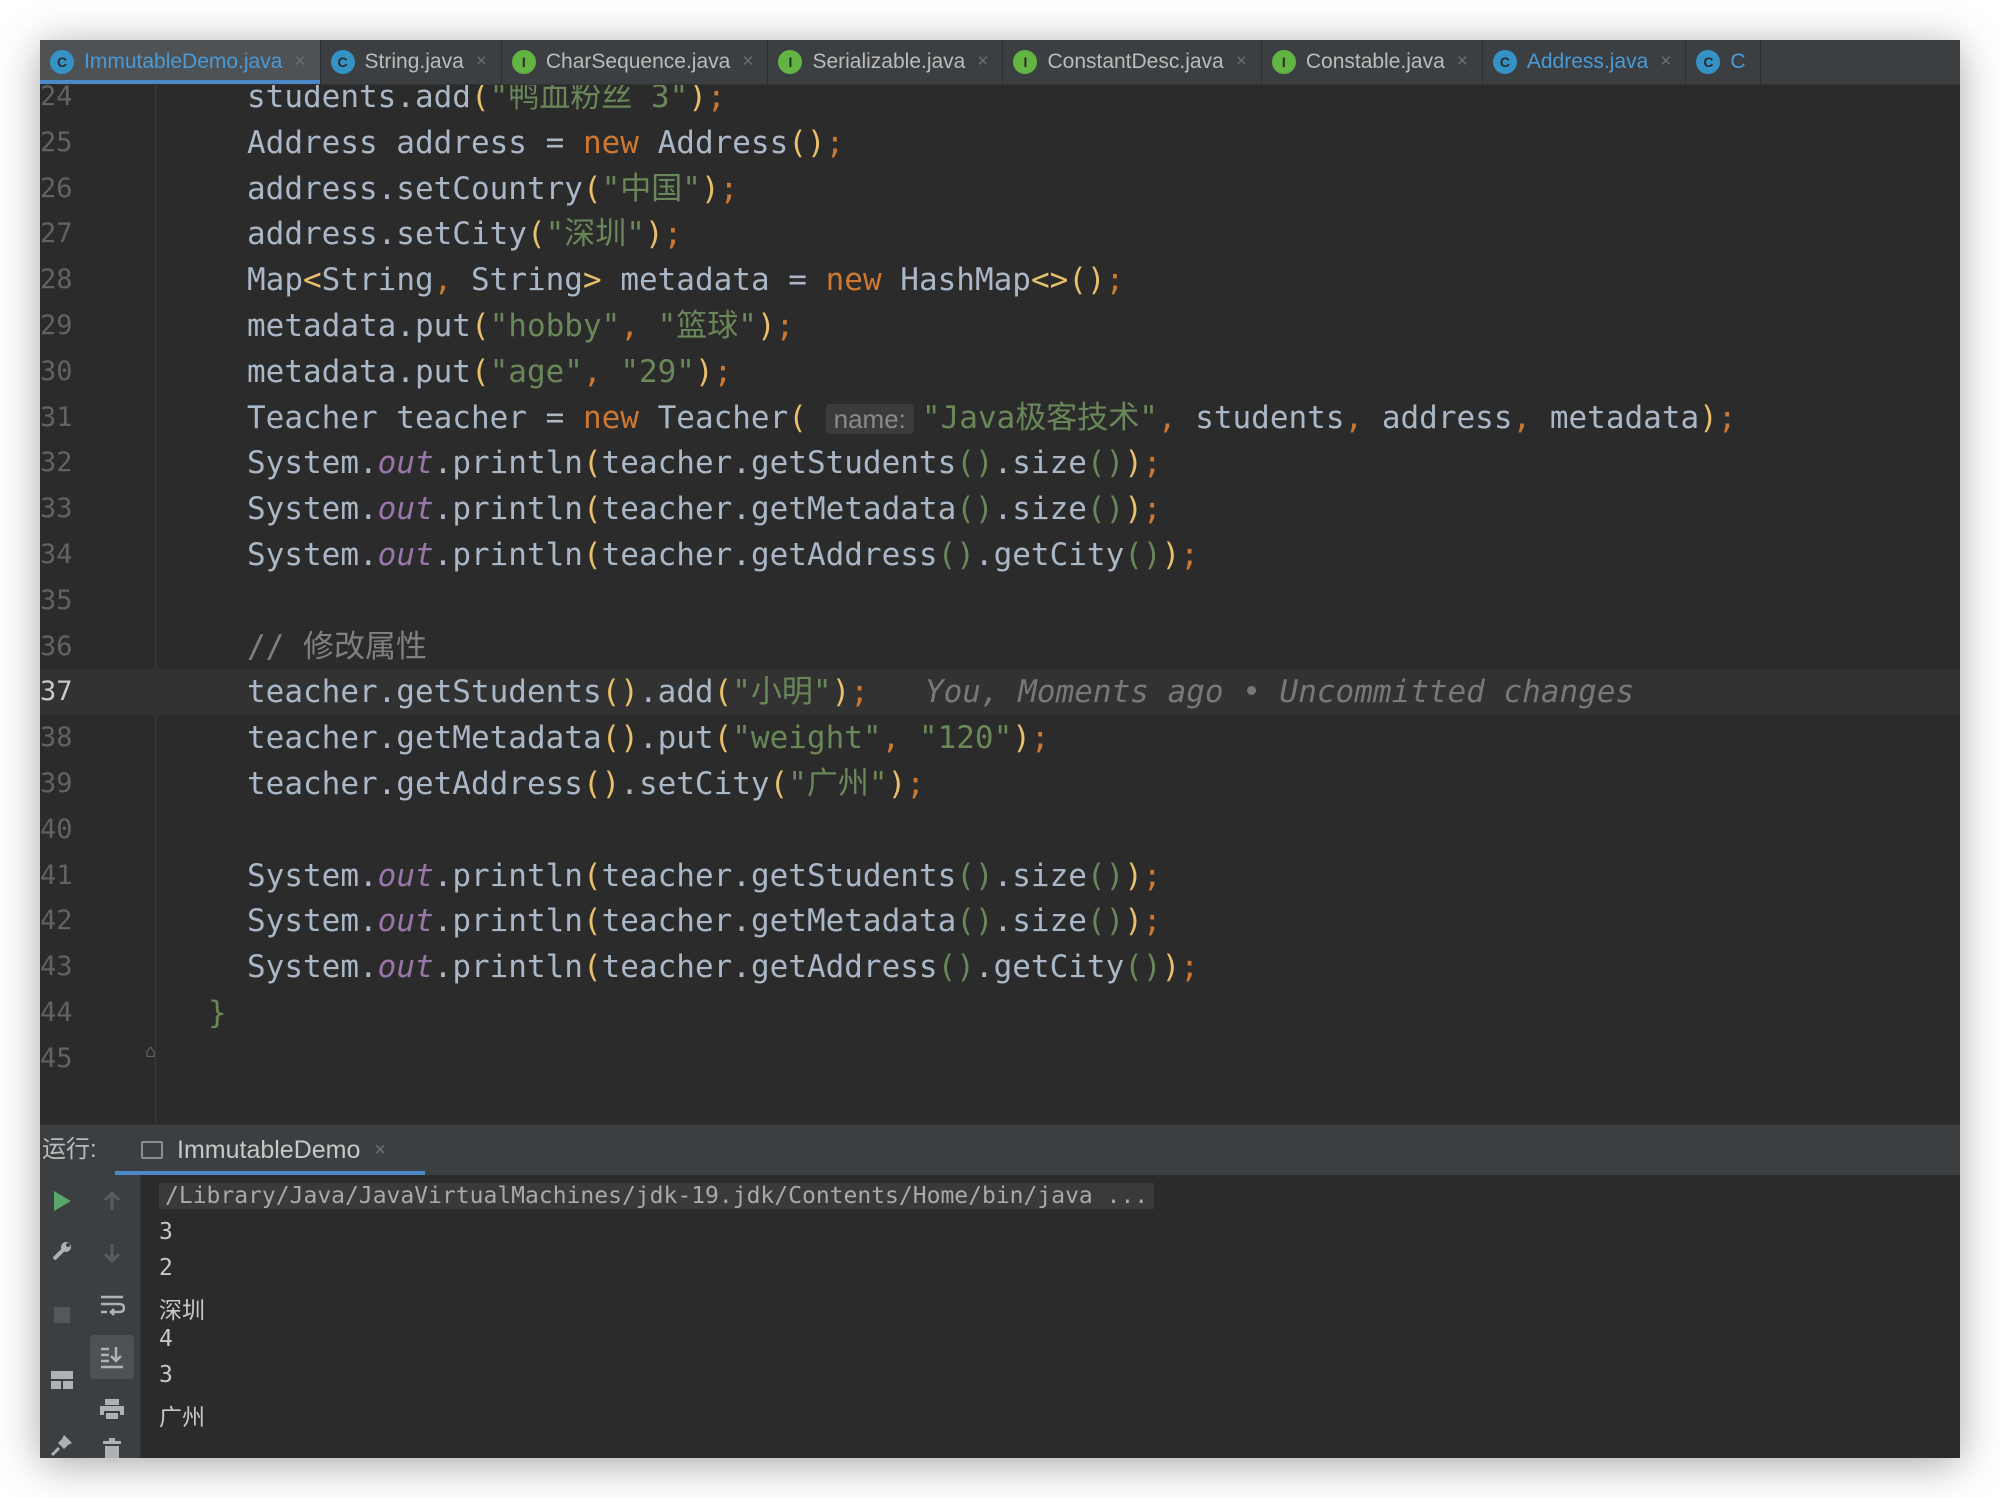 The height and width of the screenshot is (1498, 2000). I want to click on tab-label: String.java, so click(414, 61).